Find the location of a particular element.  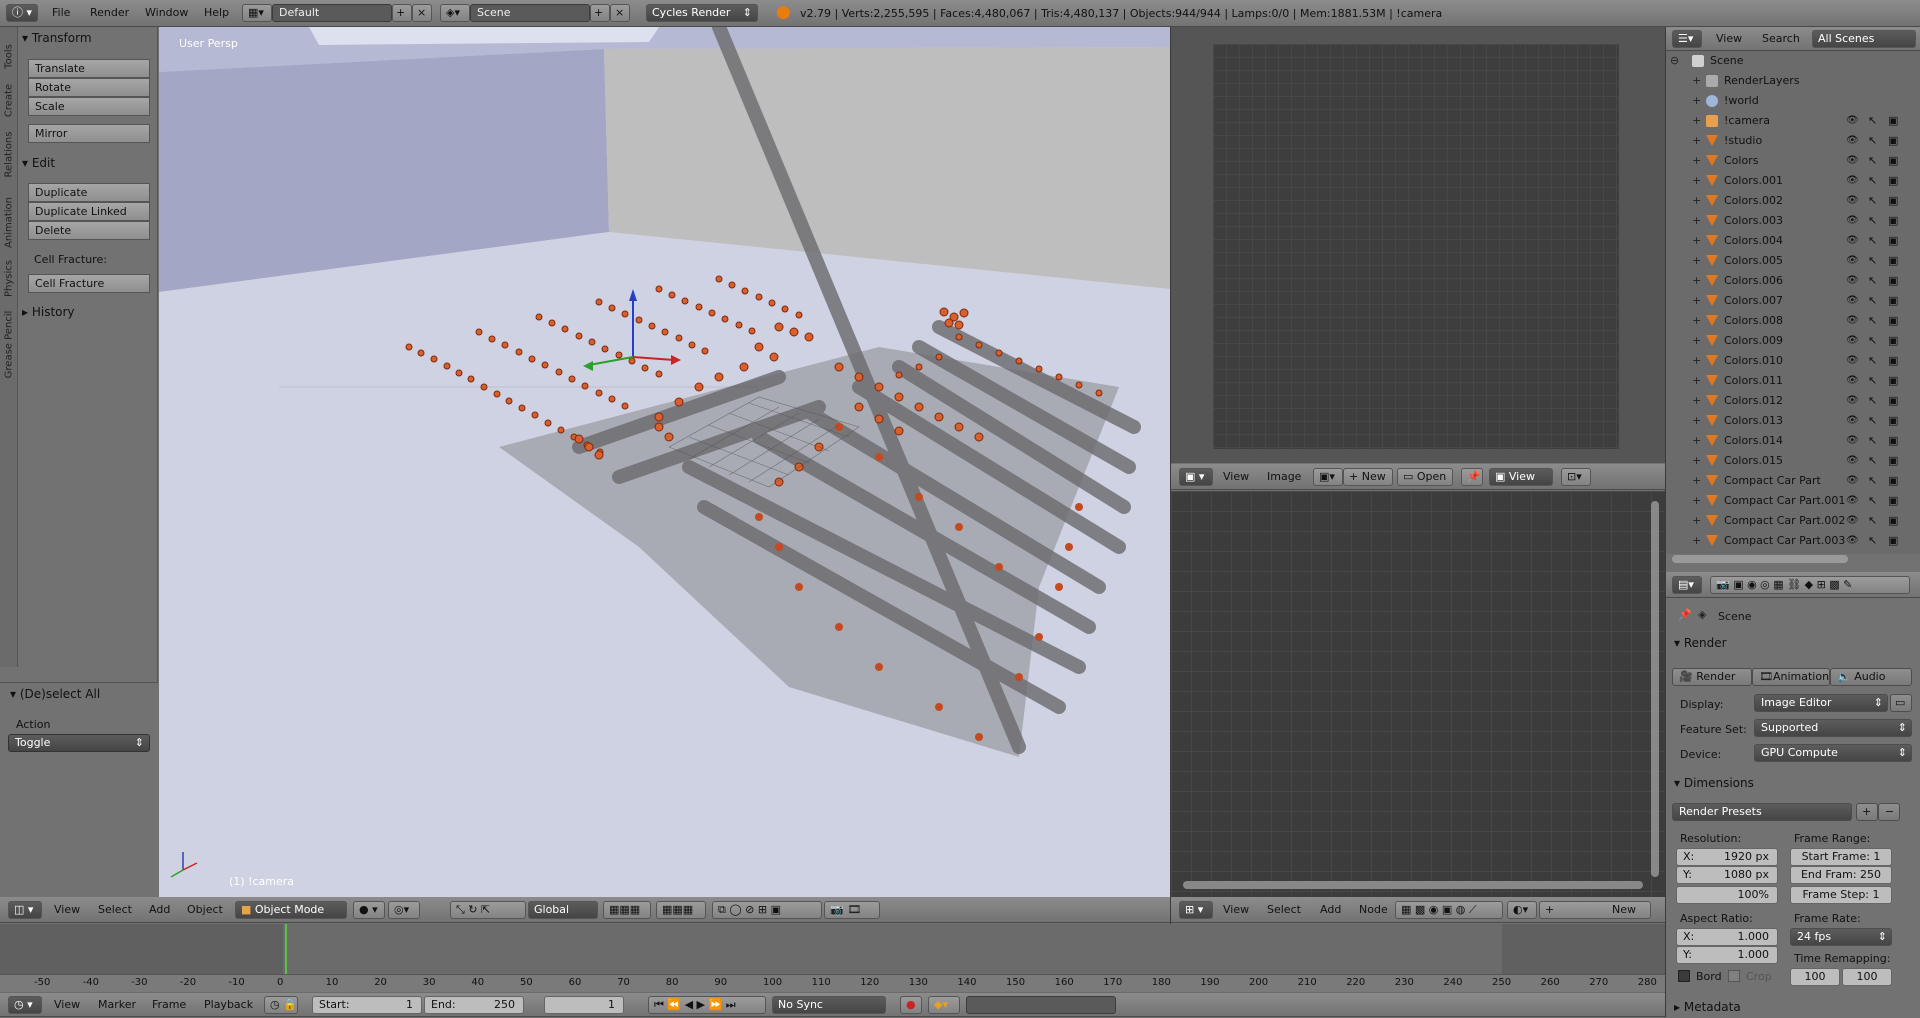

menu-select: Select is located at coordinates (115, 910).